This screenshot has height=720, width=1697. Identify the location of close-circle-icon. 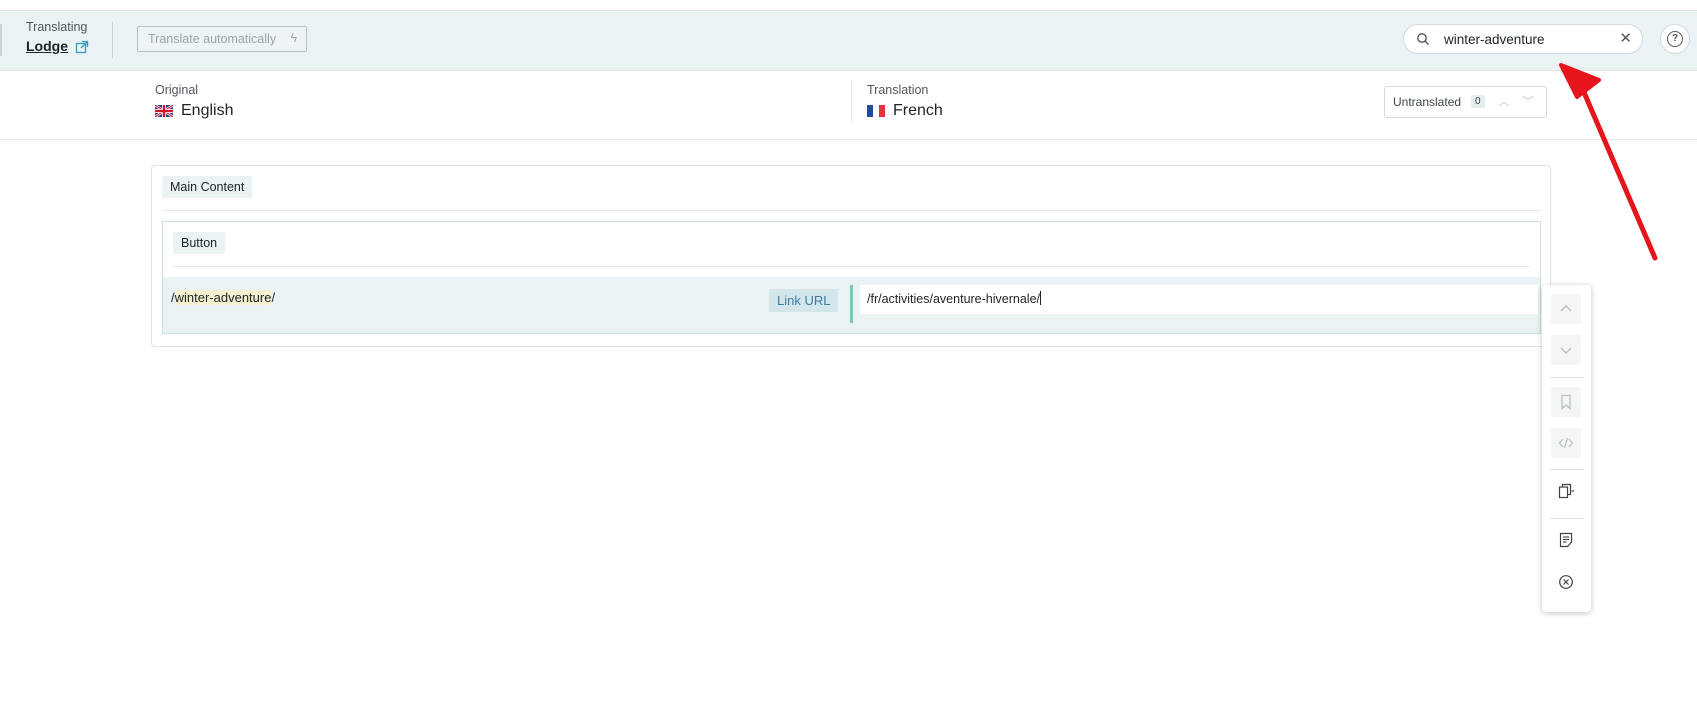
(1566, 582).